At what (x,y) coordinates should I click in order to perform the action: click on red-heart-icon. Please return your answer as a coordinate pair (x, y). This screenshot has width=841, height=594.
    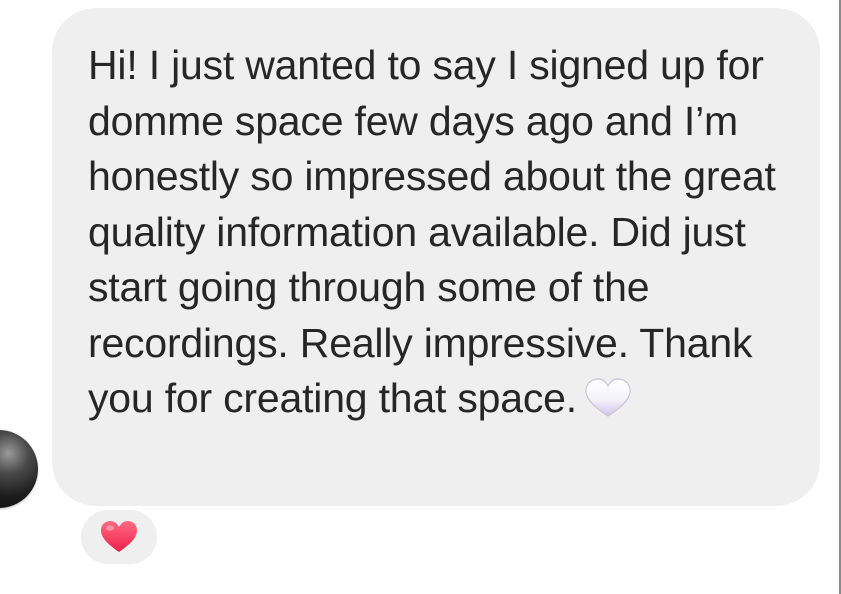
    Looking at the image, I should click on (119, 536).